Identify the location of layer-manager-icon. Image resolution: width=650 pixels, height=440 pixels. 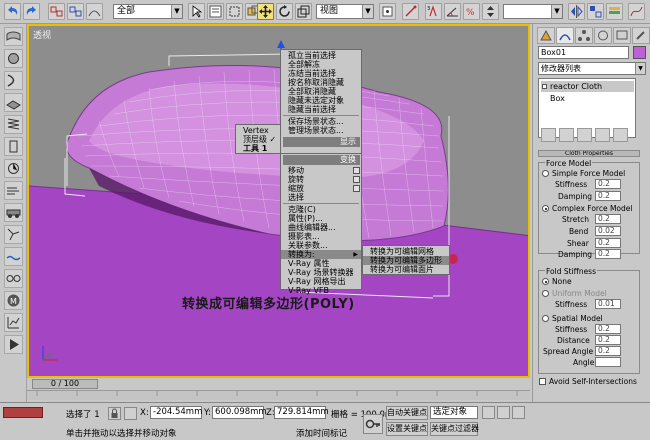
(614, 11).